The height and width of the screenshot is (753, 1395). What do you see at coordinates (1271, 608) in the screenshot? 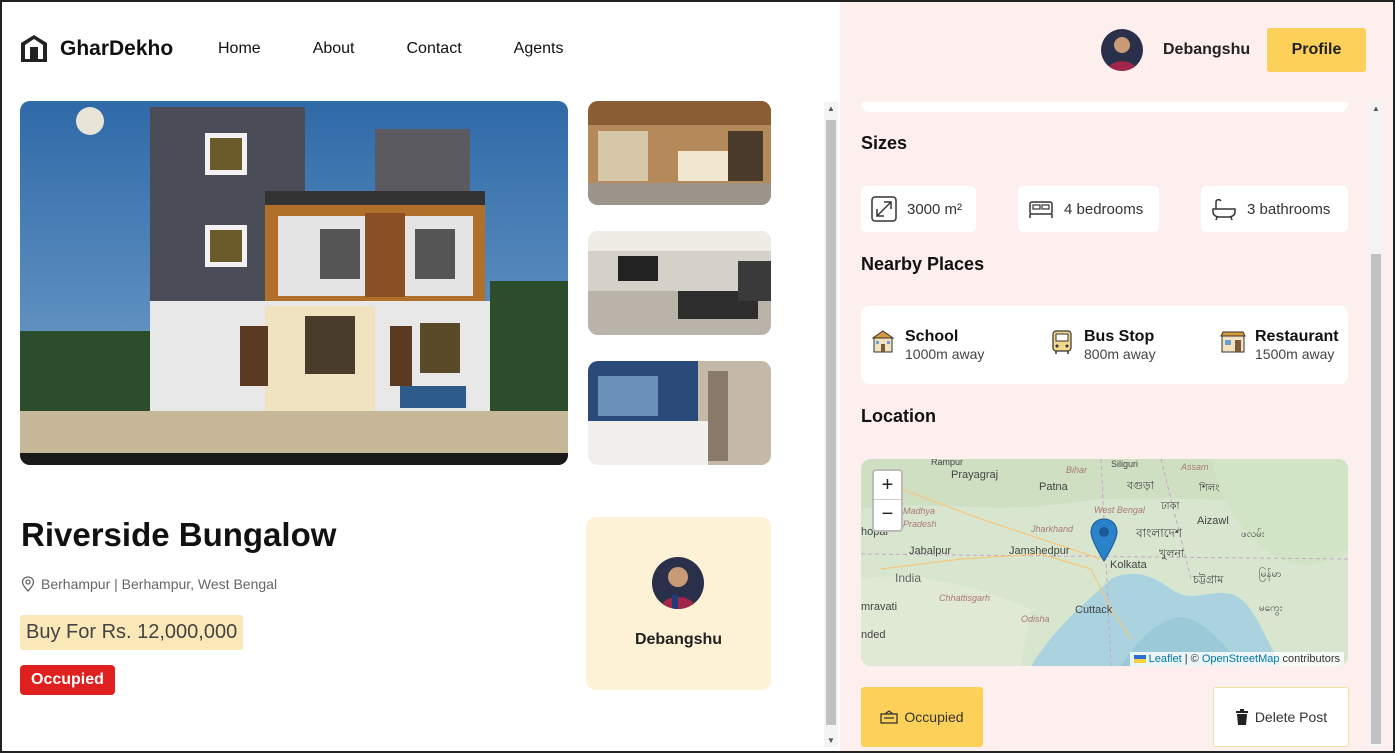
I see `map-label: မကွေး` at bounding box center [1271, 608].